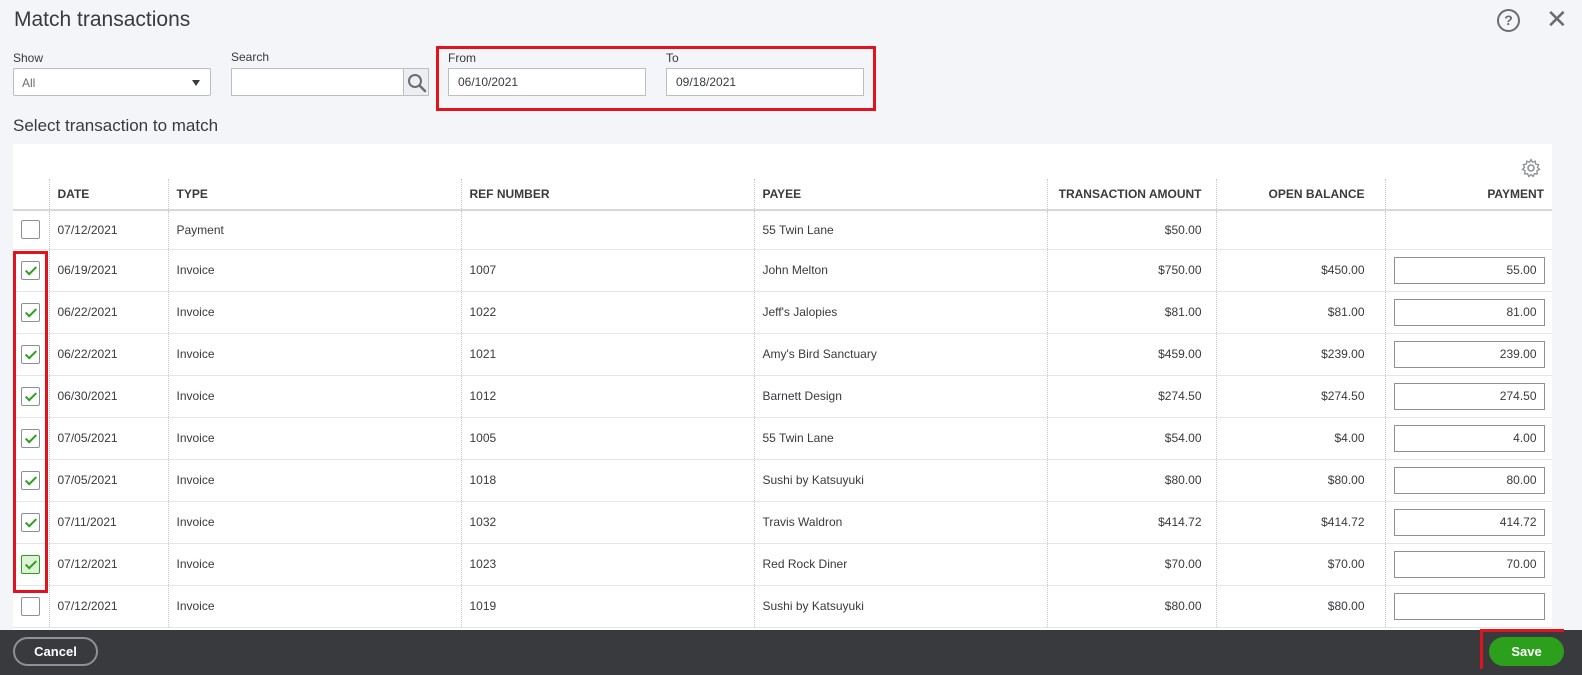 The image size is (1582, 675). I want to click on search-button, so click(416, 82).